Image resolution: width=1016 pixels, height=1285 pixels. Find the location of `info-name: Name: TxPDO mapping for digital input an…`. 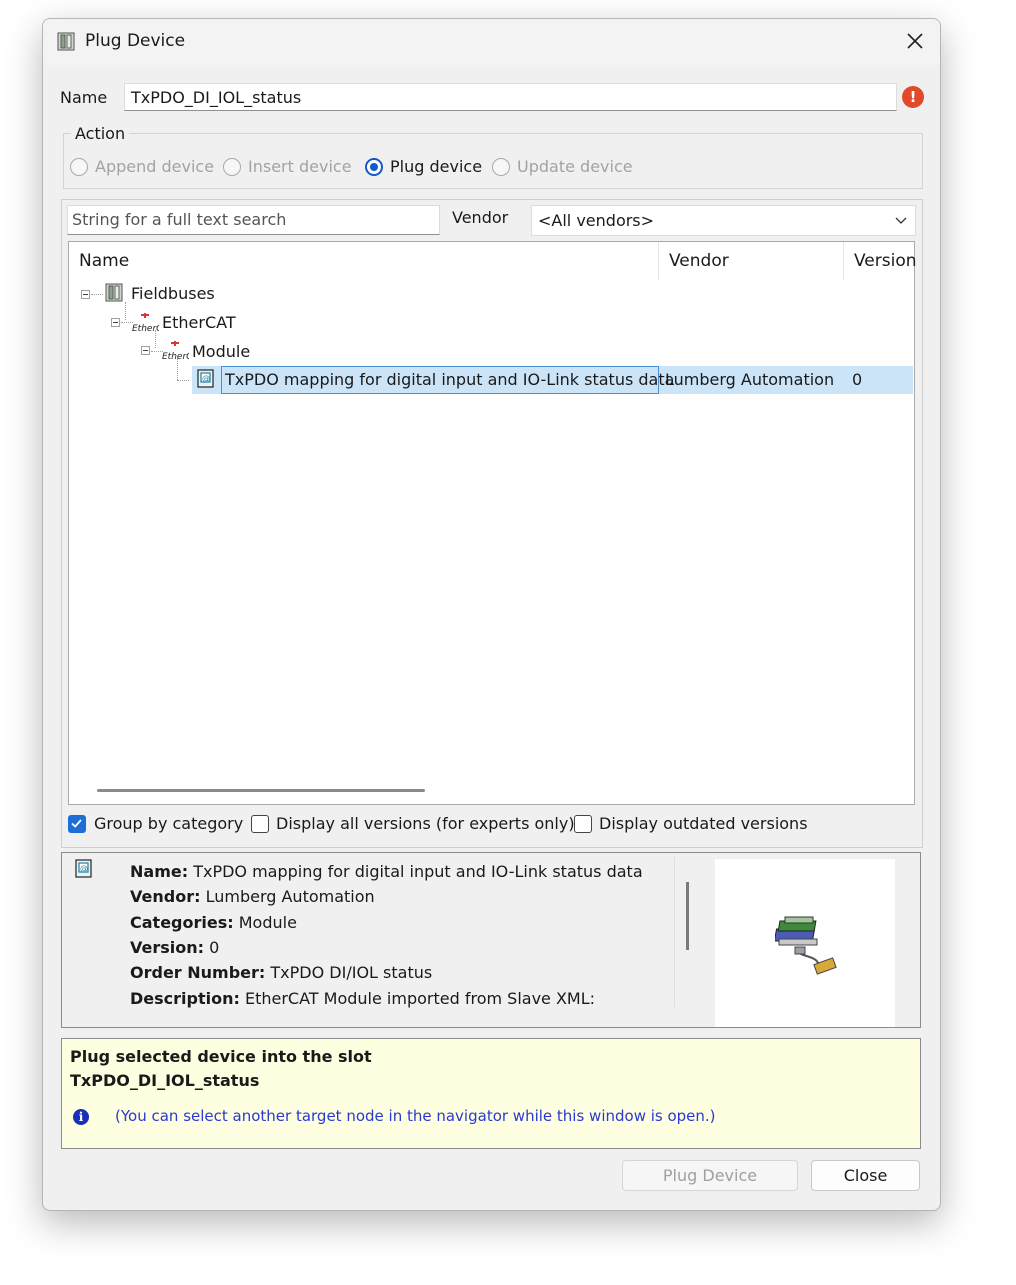

info-name: Name: TxPDO mapping for digital input an… is located at coordinates (386, 871).